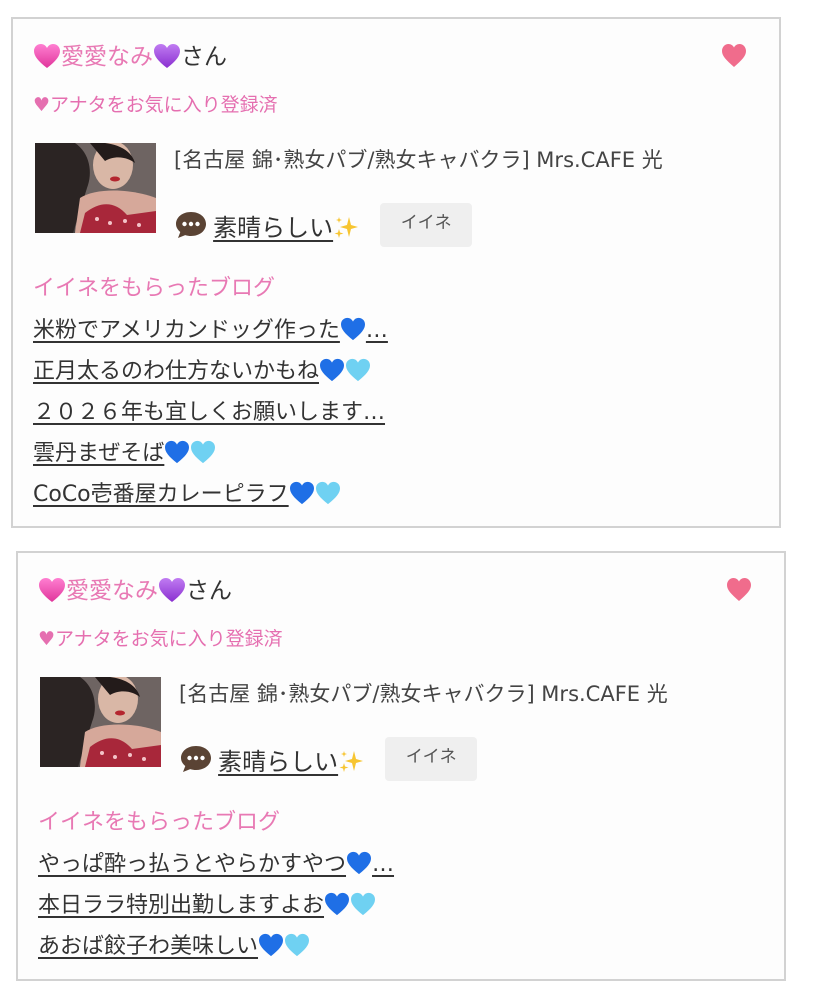  Describe the element at coordinates (187, 494) in the screenshot. I see `blog-link: CoCo壱番屋カレーピラフ` at that location.